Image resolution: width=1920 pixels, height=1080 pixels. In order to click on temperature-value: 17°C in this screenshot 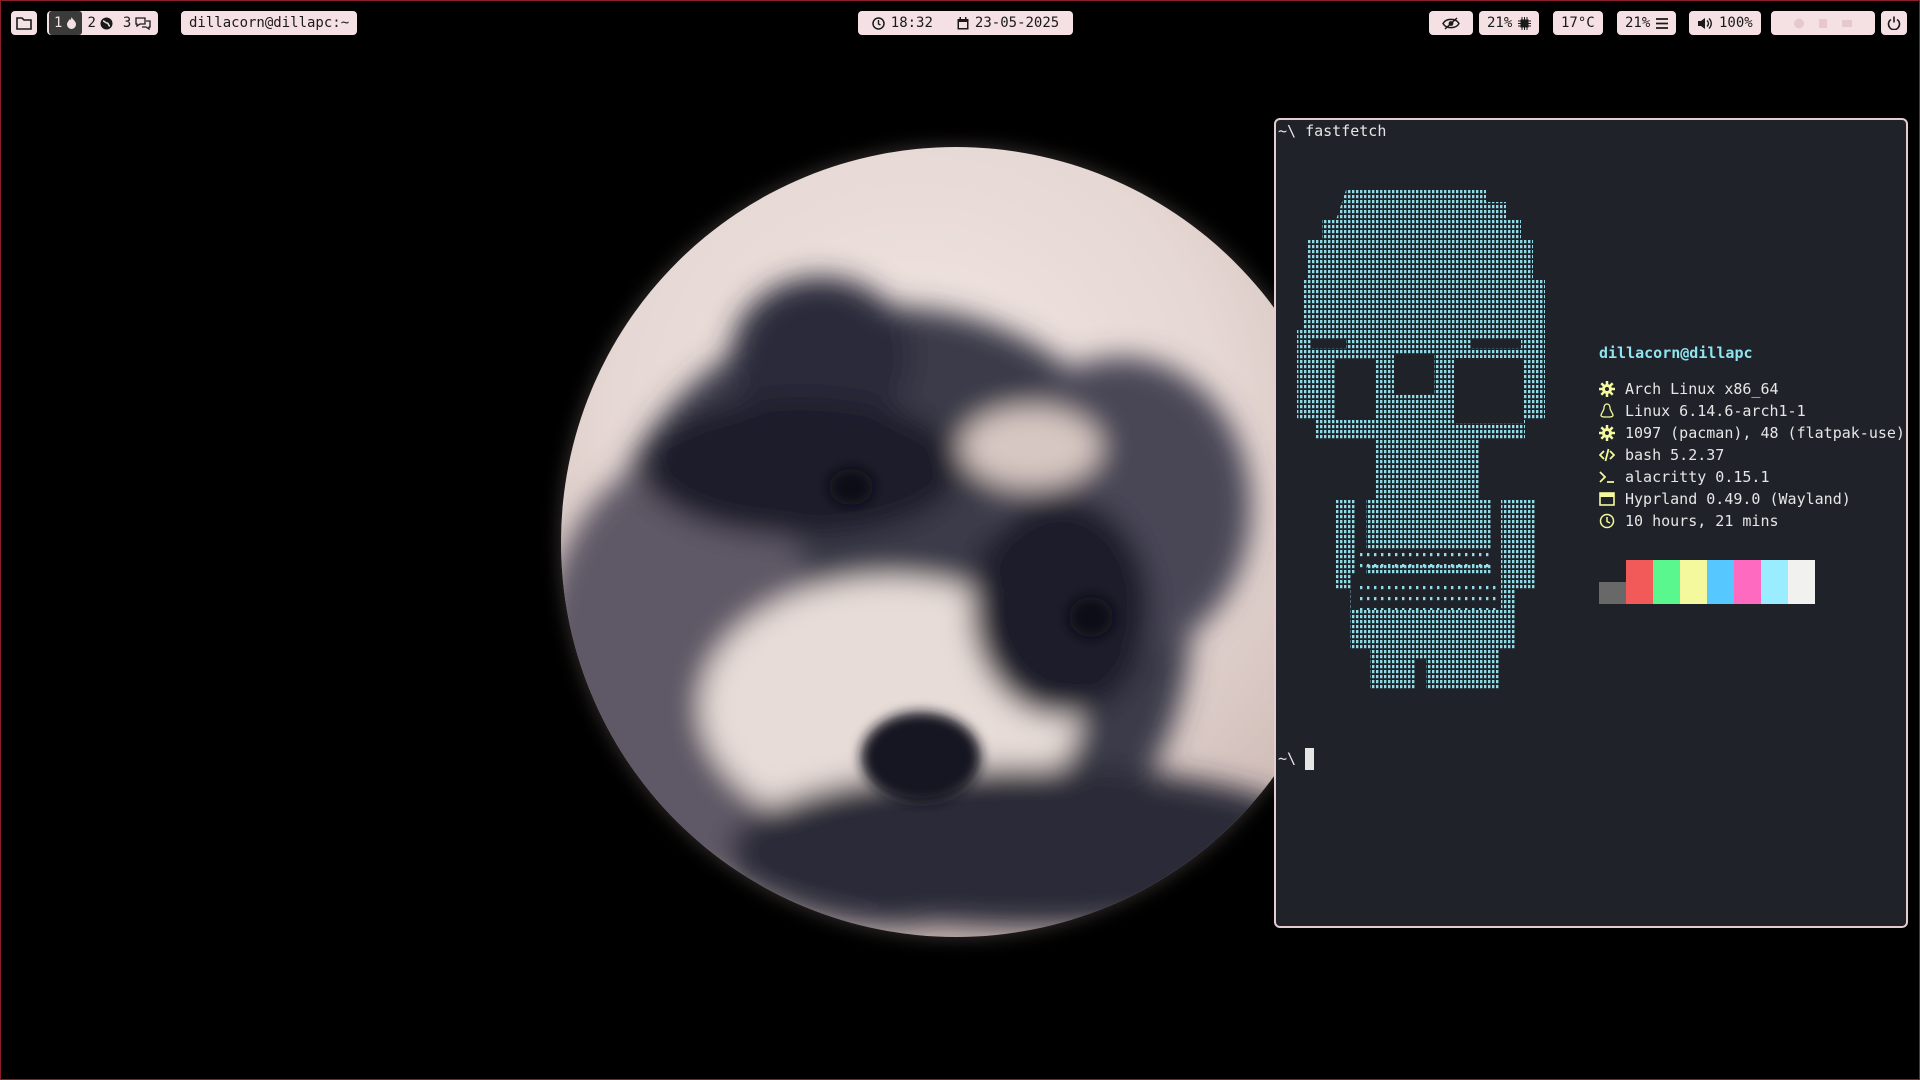, I will do `click(1578, 23)`.